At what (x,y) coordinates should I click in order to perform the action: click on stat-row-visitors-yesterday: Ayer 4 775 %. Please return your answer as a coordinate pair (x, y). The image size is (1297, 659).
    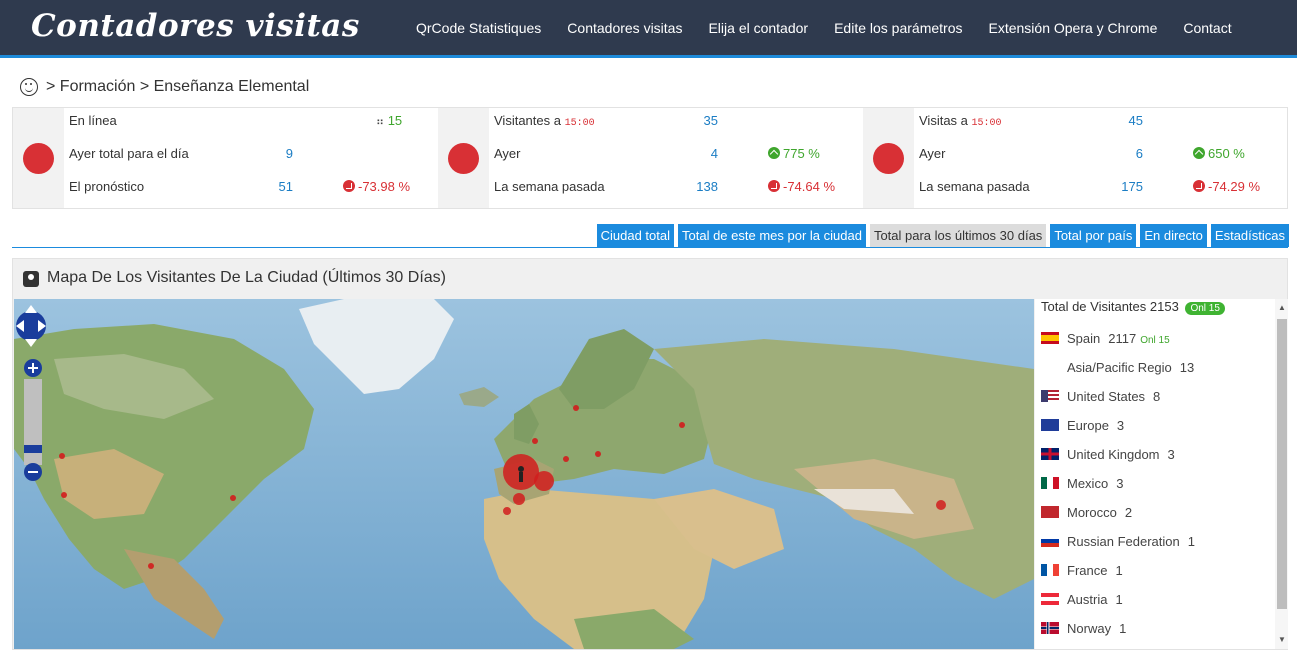
    Looking at the image, I should click on (657, 153).